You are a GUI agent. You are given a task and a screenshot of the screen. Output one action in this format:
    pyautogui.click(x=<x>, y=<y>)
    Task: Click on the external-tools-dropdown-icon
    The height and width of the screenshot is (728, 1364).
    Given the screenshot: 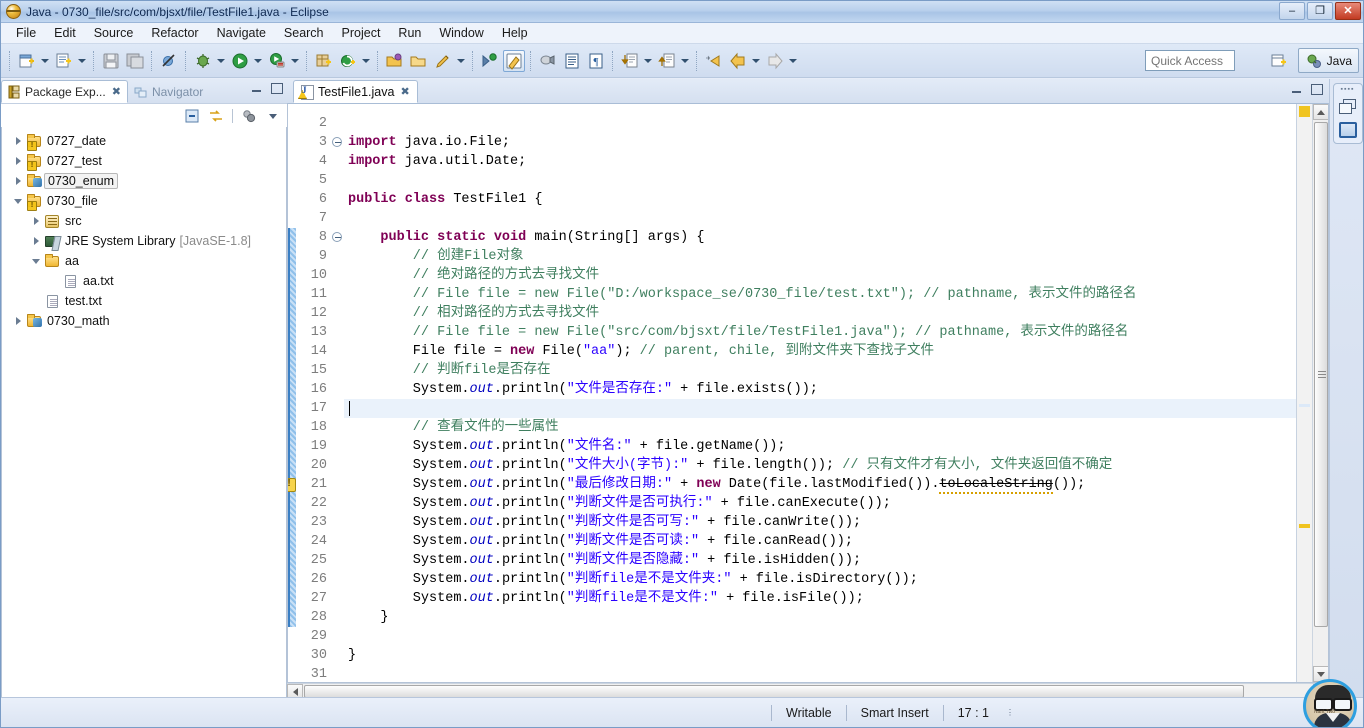 What is the action you would take?
    pyautogui.click(x=294, y=61)
    